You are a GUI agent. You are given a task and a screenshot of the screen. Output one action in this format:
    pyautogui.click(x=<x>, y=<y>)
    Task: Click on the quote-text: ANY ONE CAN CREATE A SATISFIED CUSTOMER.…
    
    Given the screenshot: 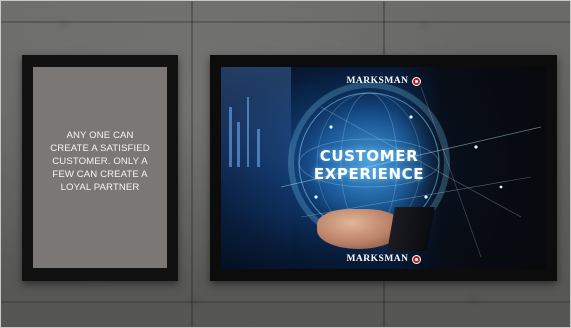 What is the action you would take?
    pyautogui.click(x=100, y=161)
    